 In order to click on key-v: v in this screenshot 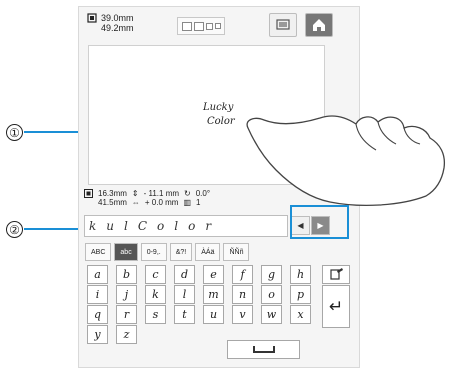, I will do `click(242, 314)`.